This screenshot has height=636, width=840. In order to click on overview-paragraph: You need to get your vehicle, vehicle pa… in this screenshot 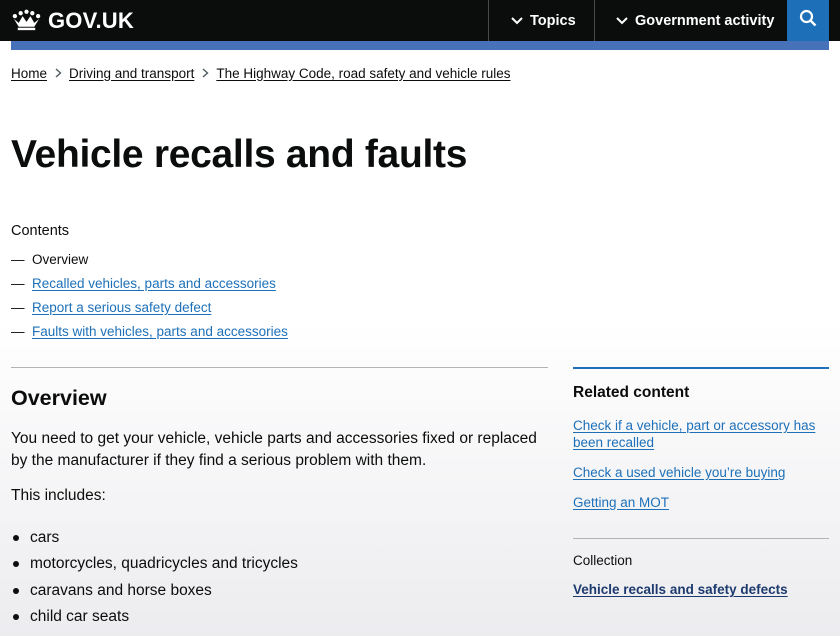, I will do `click(274, 449)`.